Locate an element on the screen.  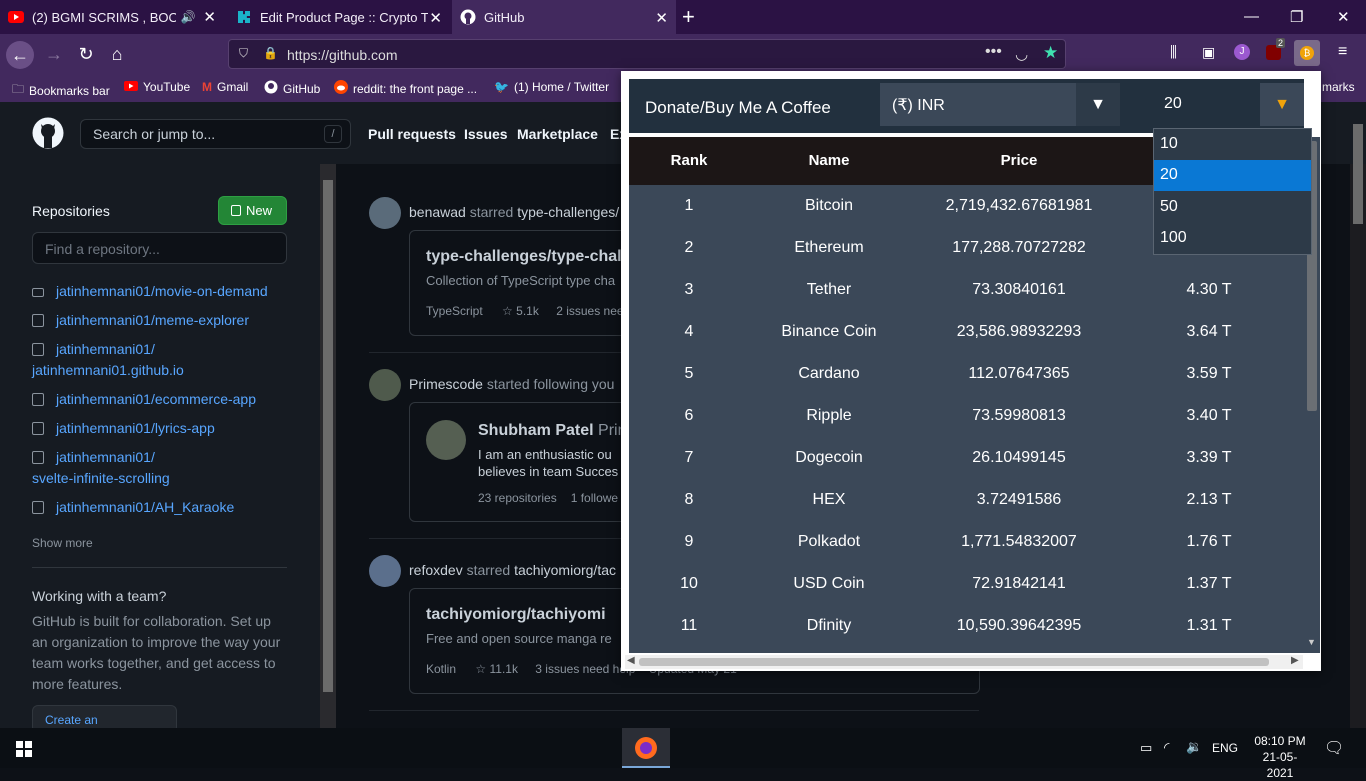
url-bar: ⛉ 🔒 https://github.com ••• ◡ ★ is located at coordinates (647, 54).